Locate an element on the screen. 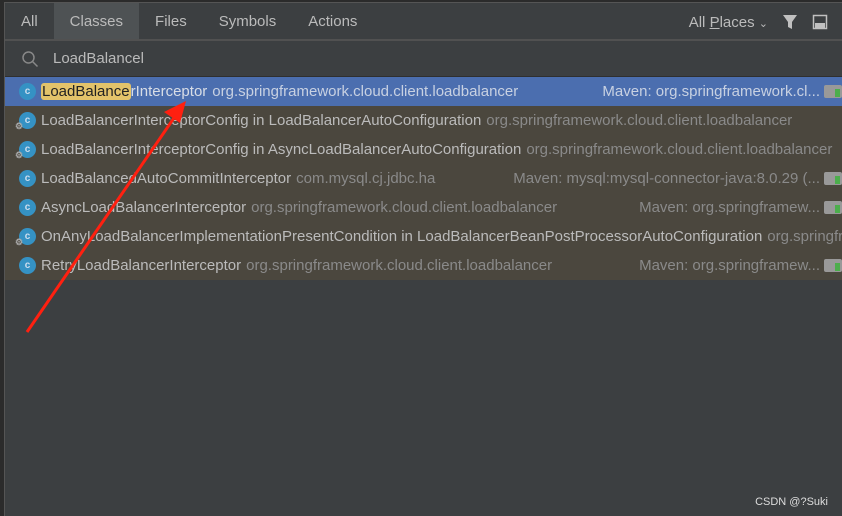  match-highlight: LoadBalance is located at coordinates (86, 91).